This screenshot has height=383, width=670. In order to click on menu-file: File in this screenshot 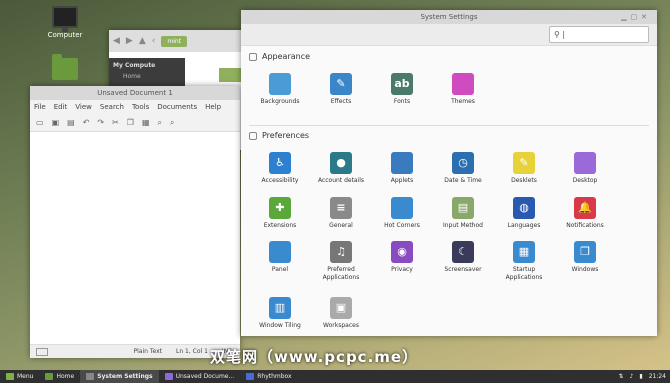, I will do `click(40, 107)`.